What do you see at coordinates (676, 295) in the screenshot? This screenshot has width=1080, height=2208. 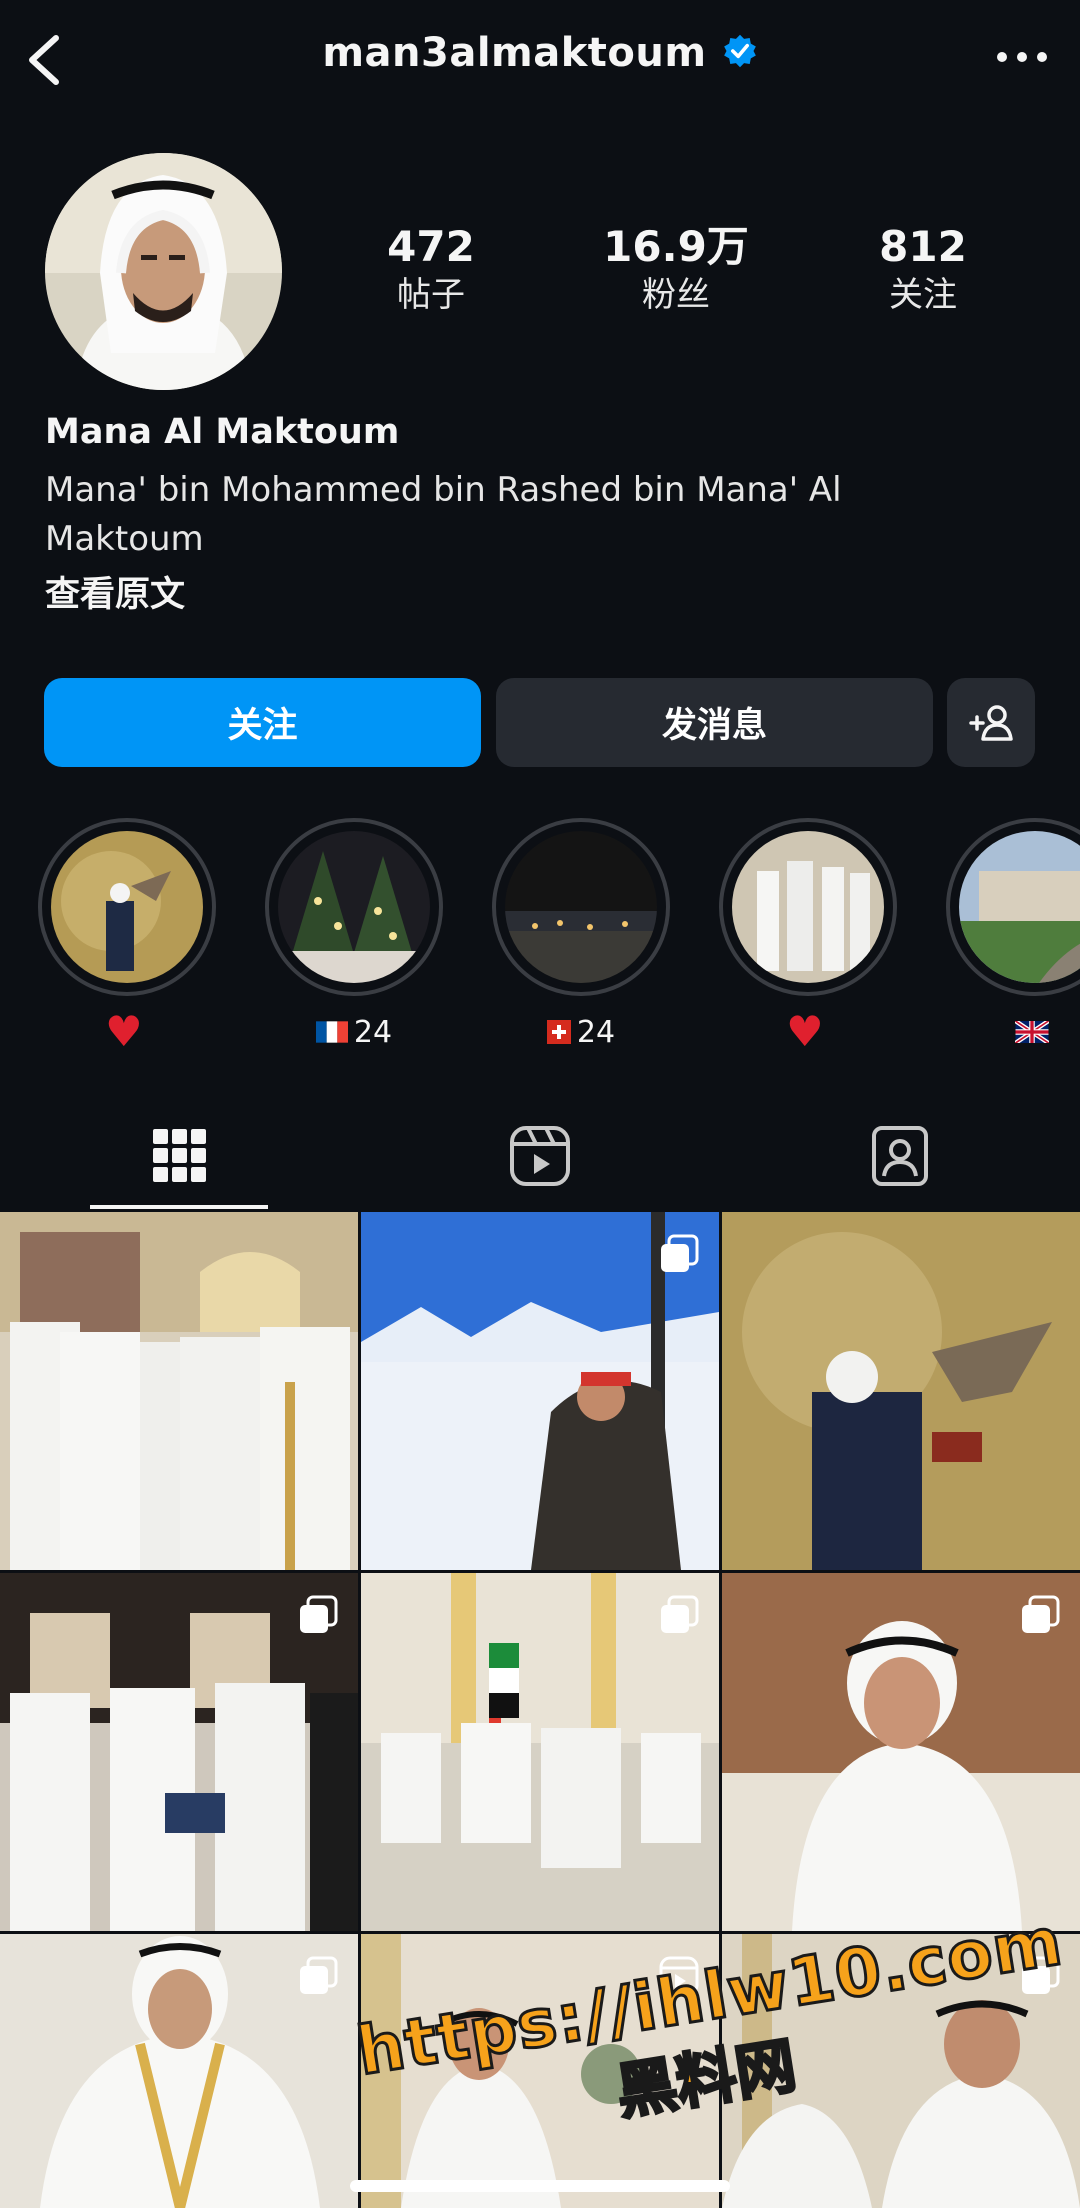 I see `followers-label: 粉丝` at bounding box center [676, 295].